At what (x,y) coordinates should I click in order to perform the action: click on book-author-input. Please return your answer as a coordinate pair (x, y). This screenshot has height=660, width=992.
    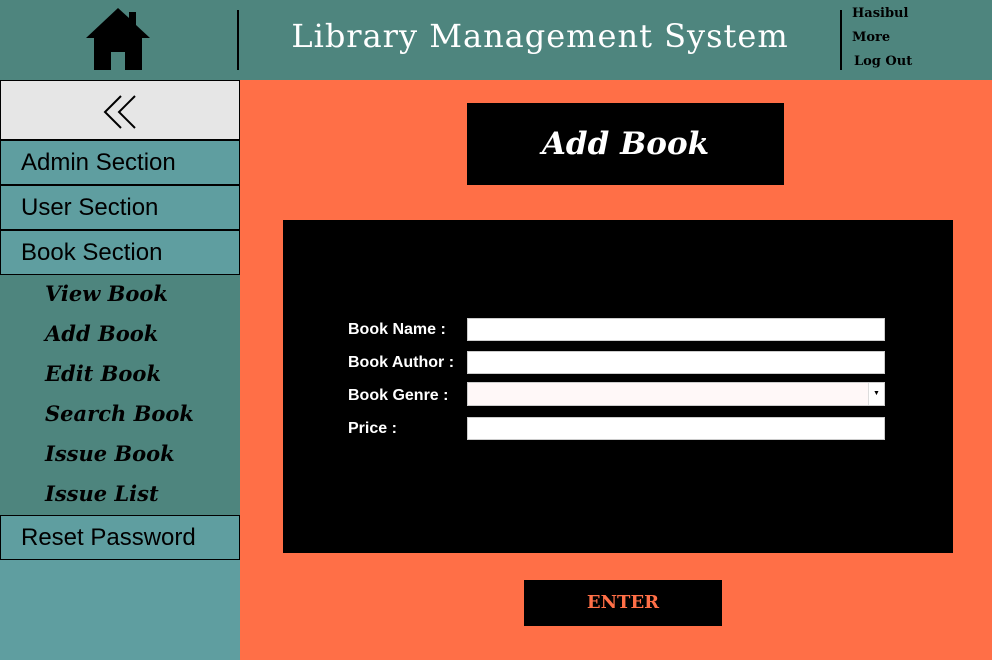
    Looking at the image, I should click on (676, 362).